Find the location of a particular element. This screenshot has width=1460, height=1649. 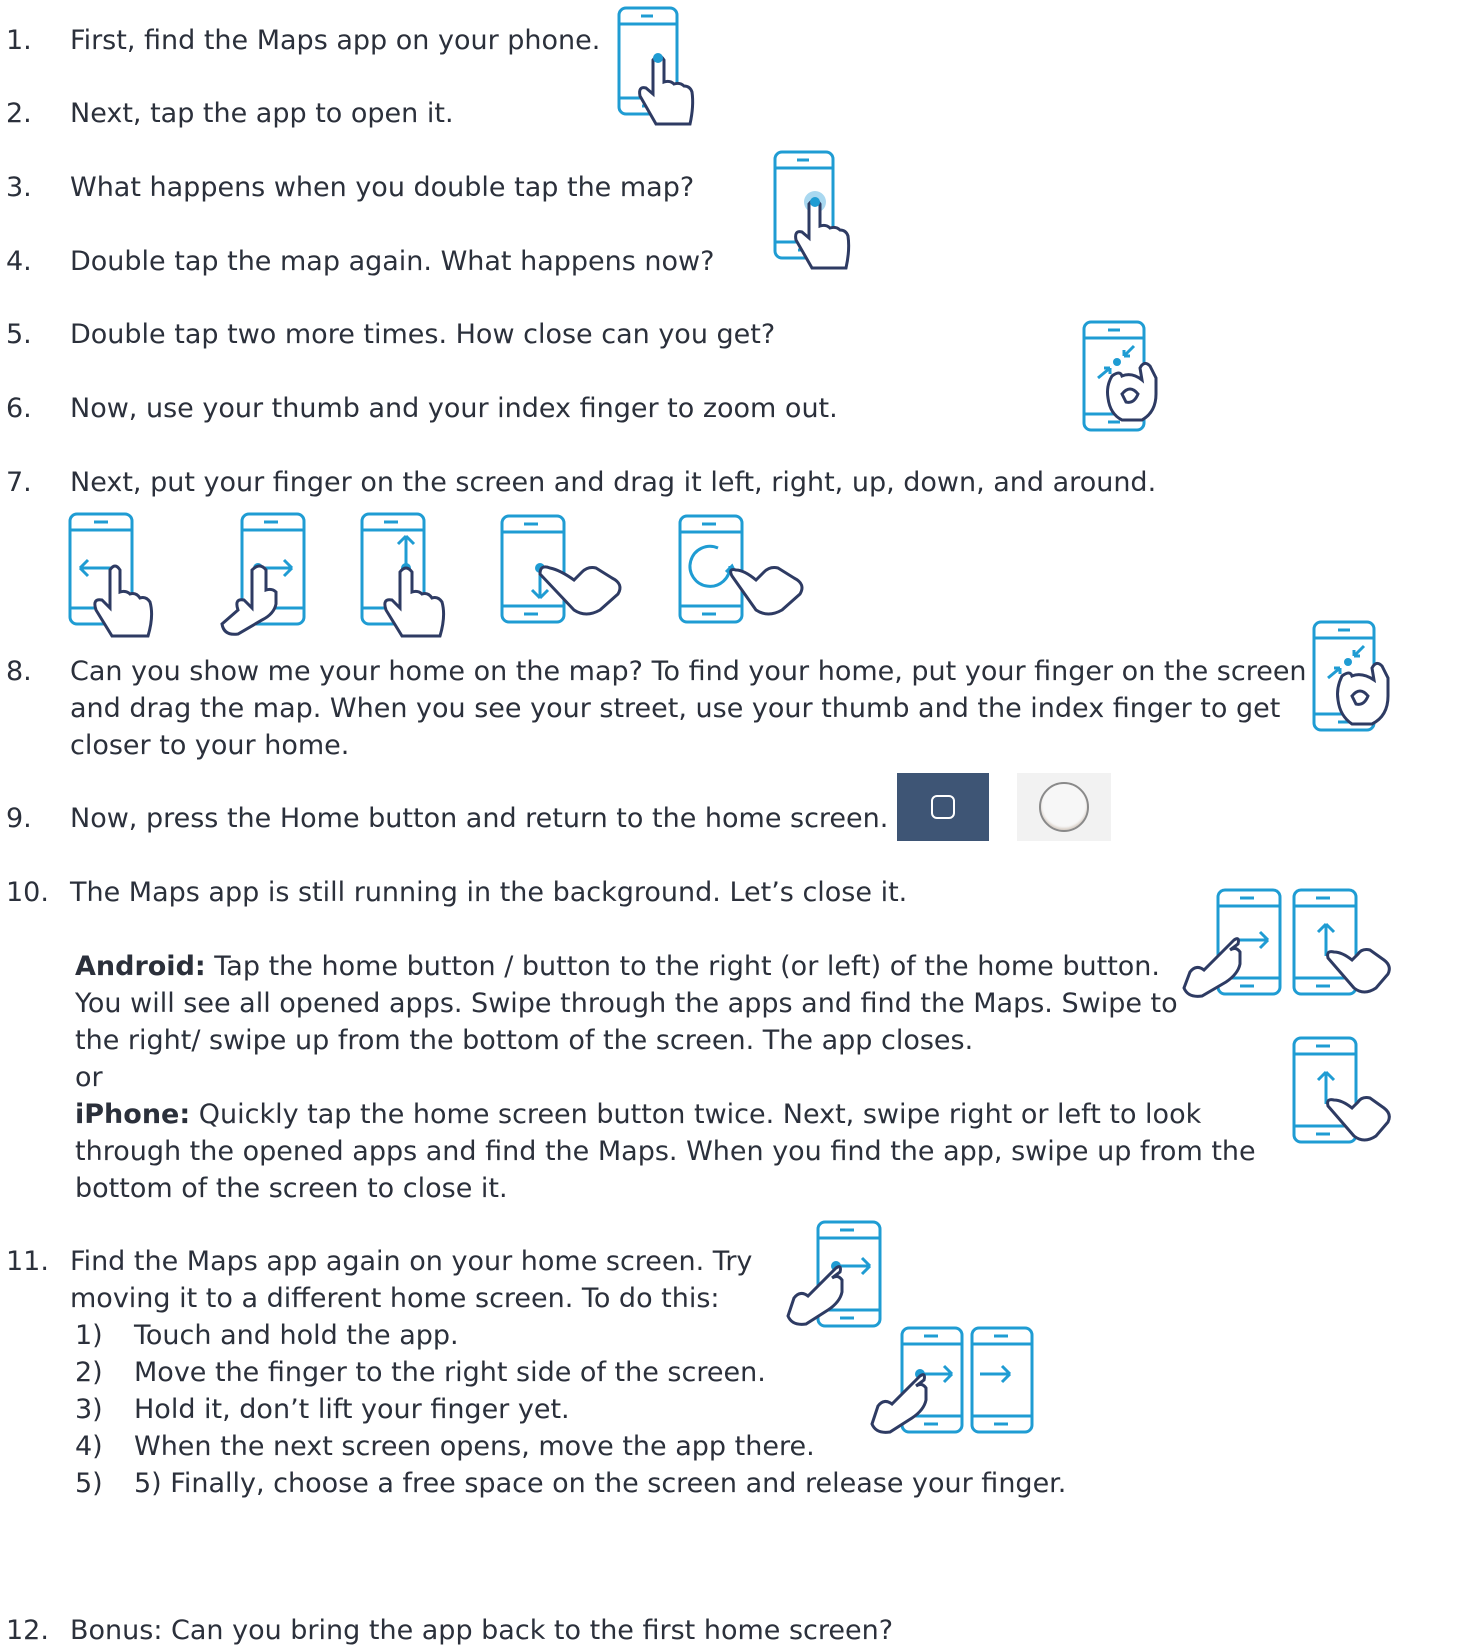

step-number: 12. is located at coordinates (27, 1630).